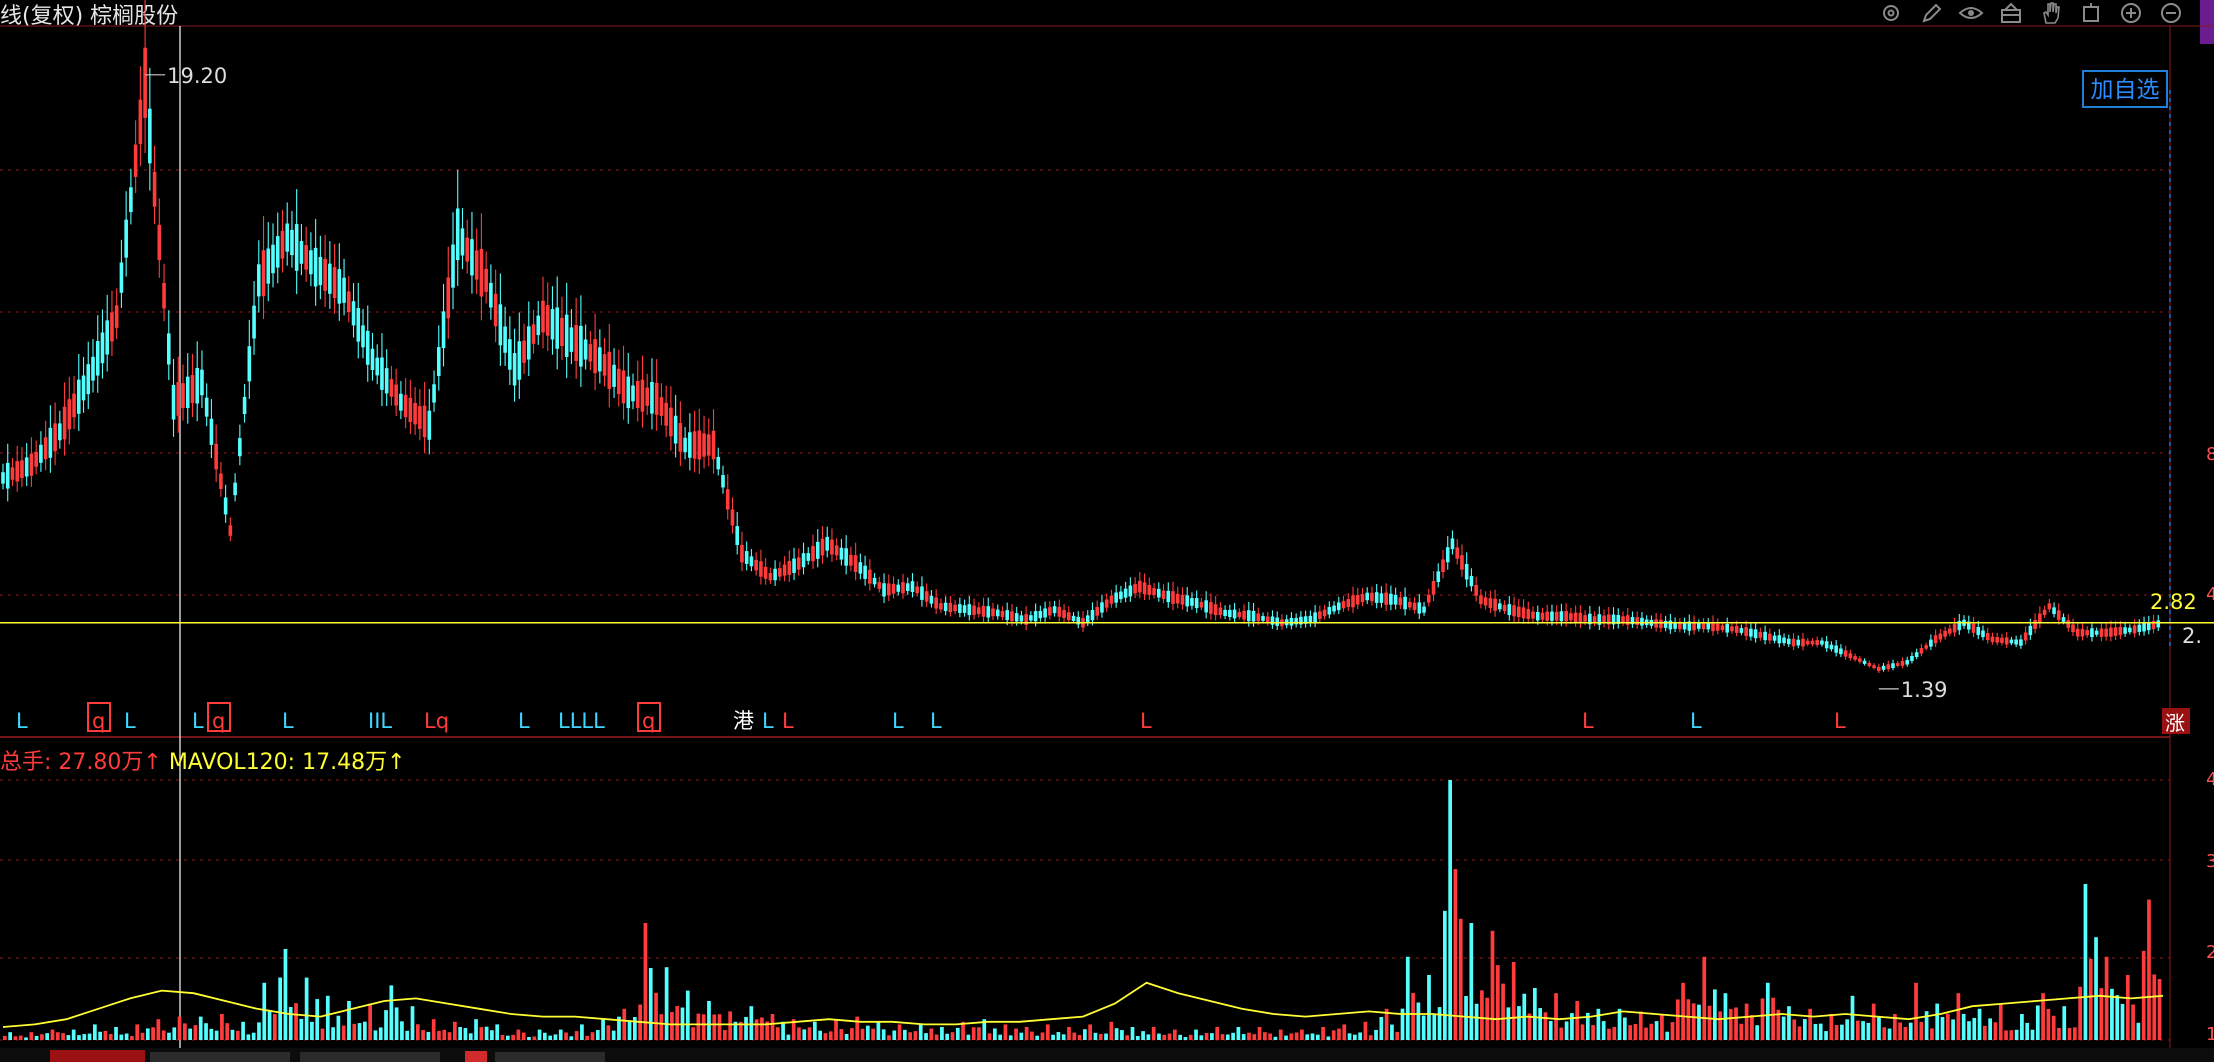  What do you see at coordinates (2210, 861) in the screenshot?
I see `volume-axis-label: 3` at bounding box center [2210, 861].